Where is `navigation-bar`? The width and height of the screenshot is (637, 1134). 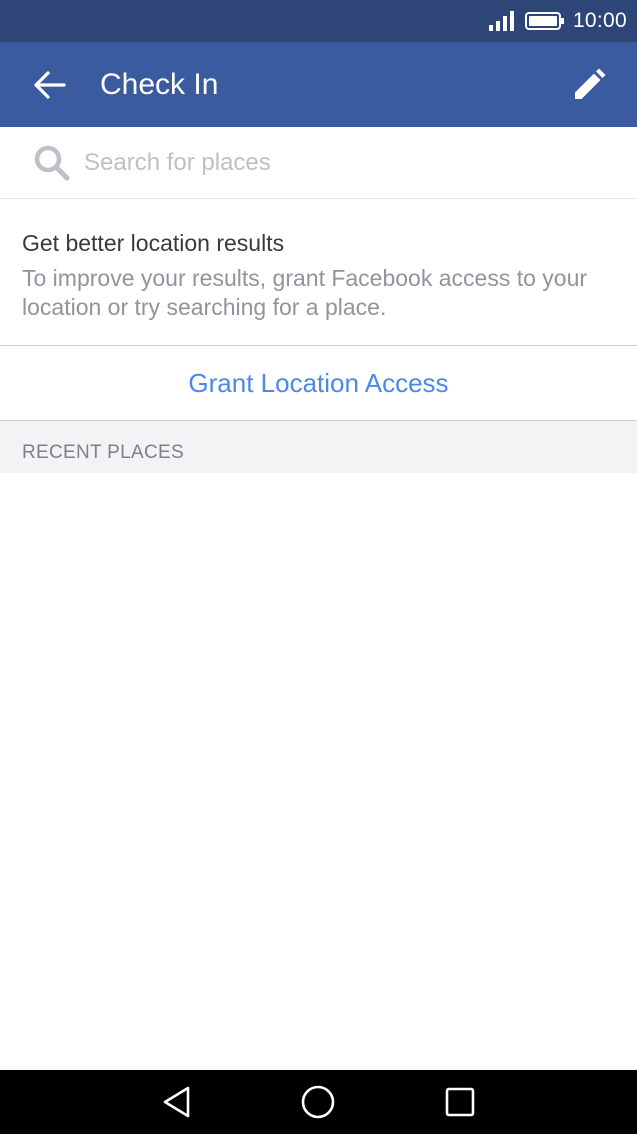
navigation-bar is located at coordinates (318, 1102).